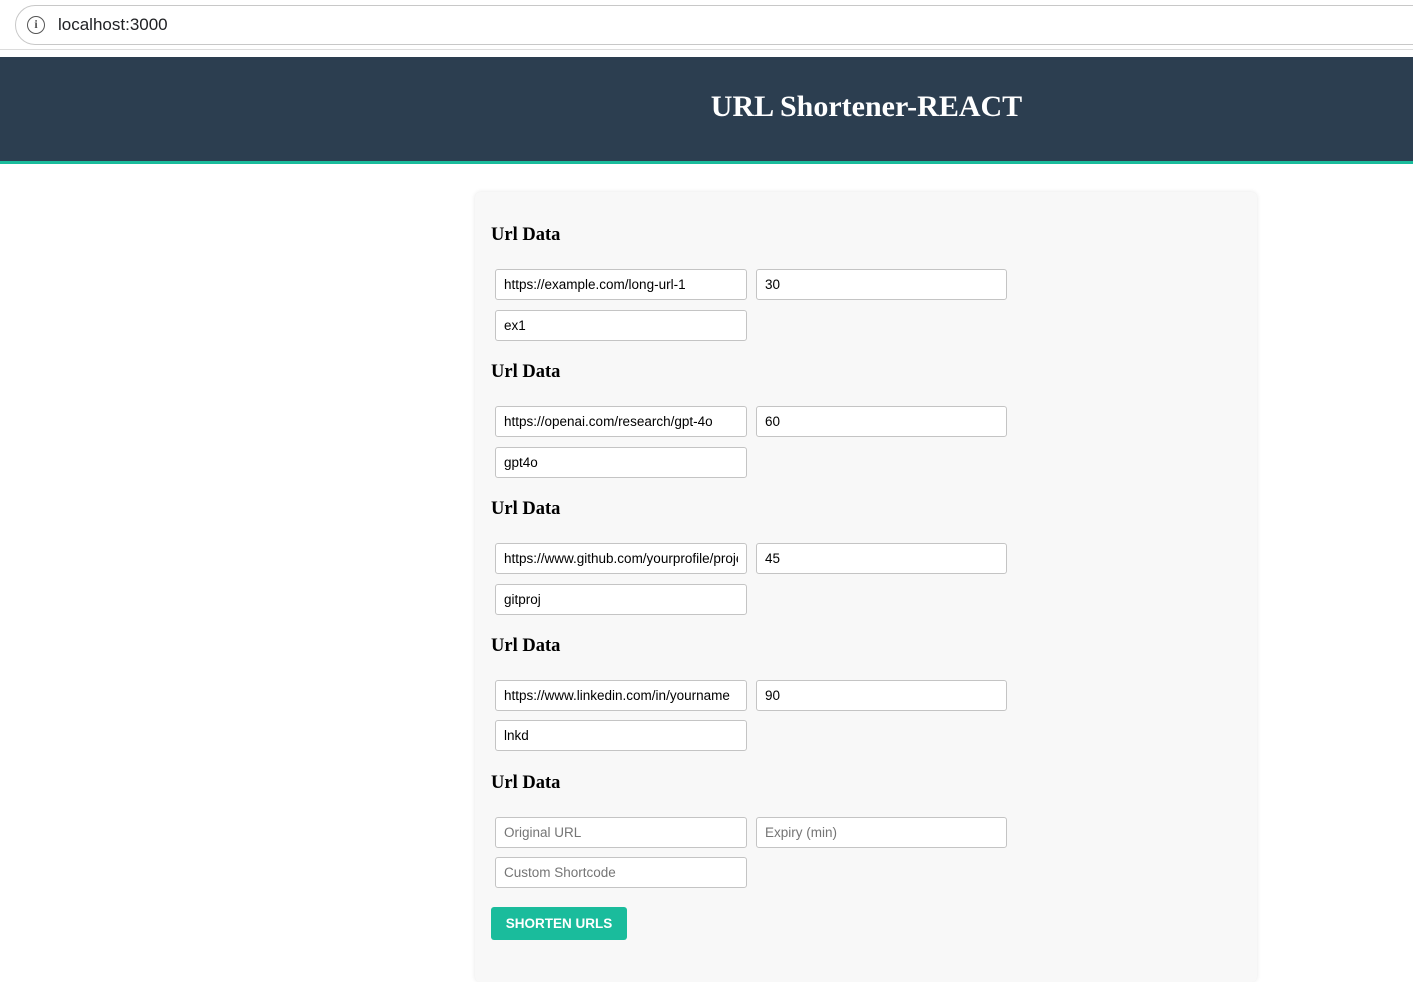 The width and height of the screenshot is (1413, 982). I want to click on entry-1-title: Url Data, so click(526, 235).